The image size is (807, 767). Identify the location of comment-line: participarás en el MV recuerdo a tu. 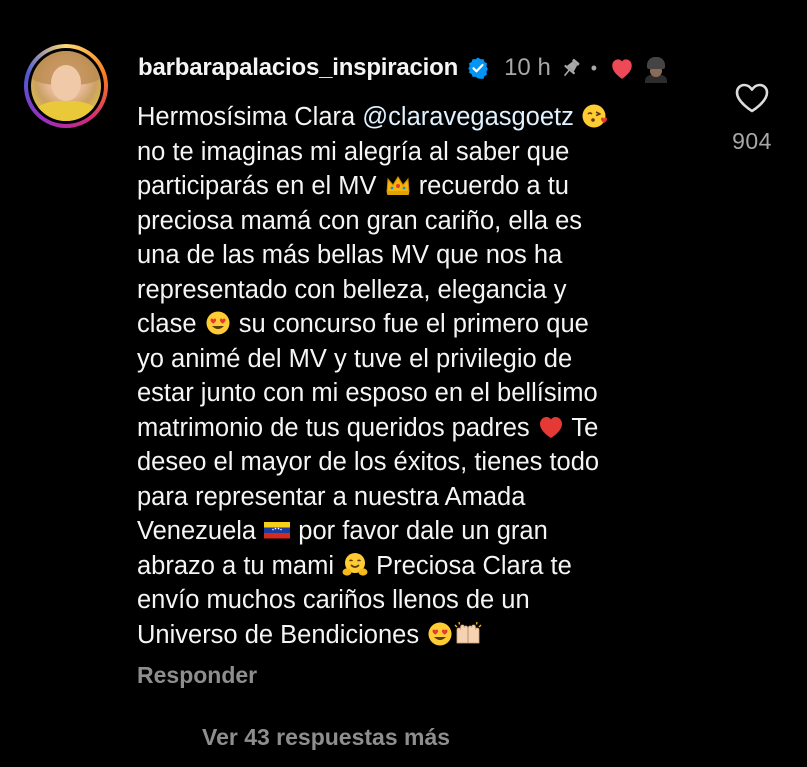
(353, 186).